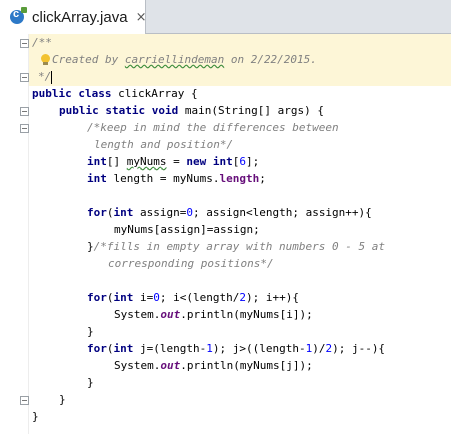 This screenshot has height=434, width=451. What do you see at coordinates (173, 161) in the screenshot?
I see `code-line: int[] myNums = new int[6];` at bounding box center [173, 161].